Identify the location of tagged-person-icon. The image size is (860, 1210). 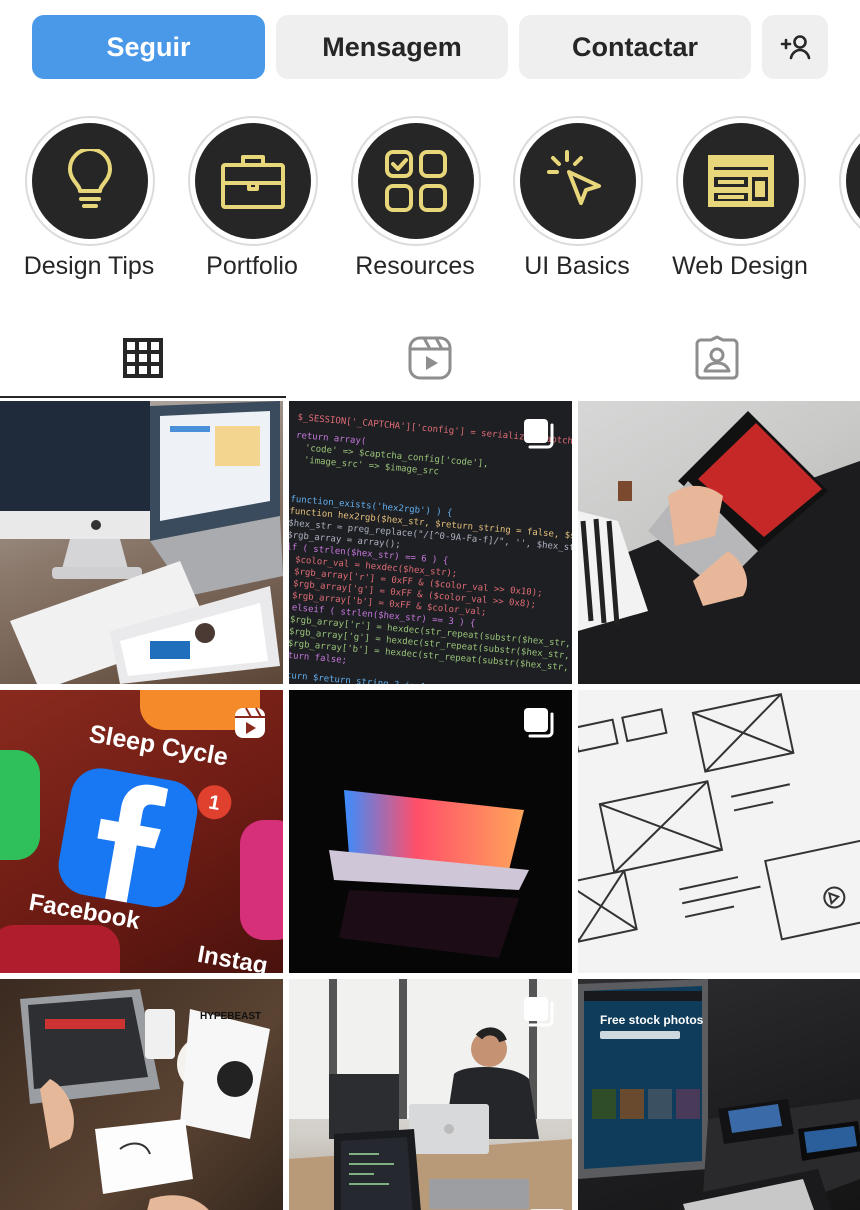
(717, 357).